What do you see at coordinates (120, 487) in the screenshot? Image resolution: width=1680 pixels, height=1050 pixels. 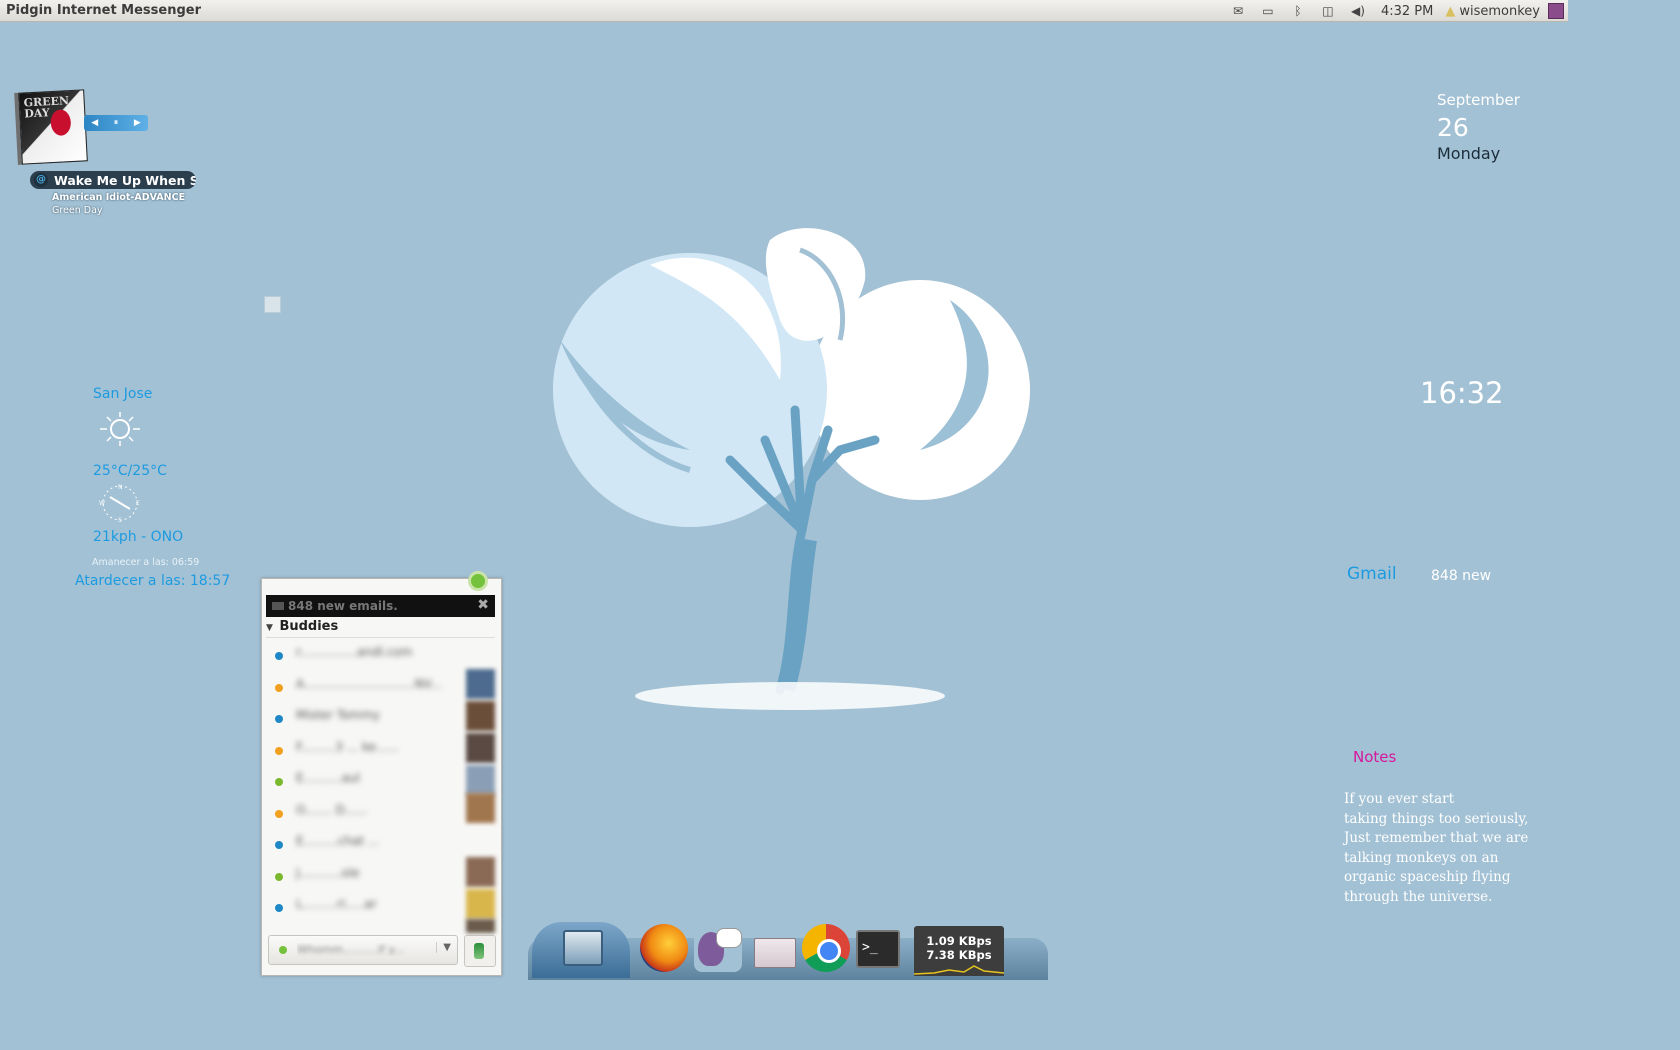 I see `svg-text: N` at bounding box center [120, 487].